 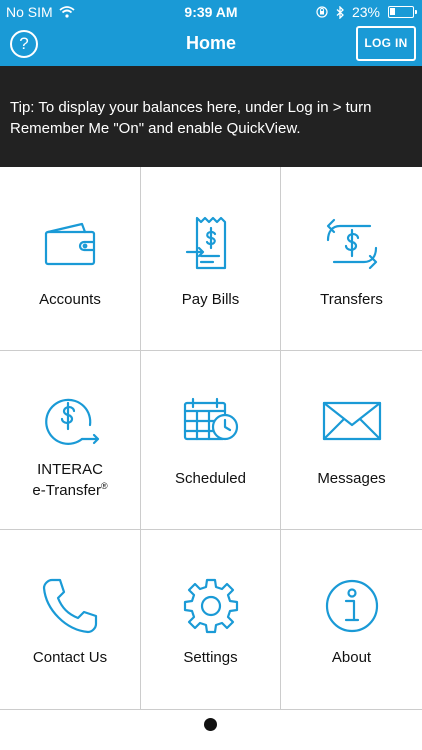 I want to click on interac-line1: INTERAC, so click(x=70, y=469).